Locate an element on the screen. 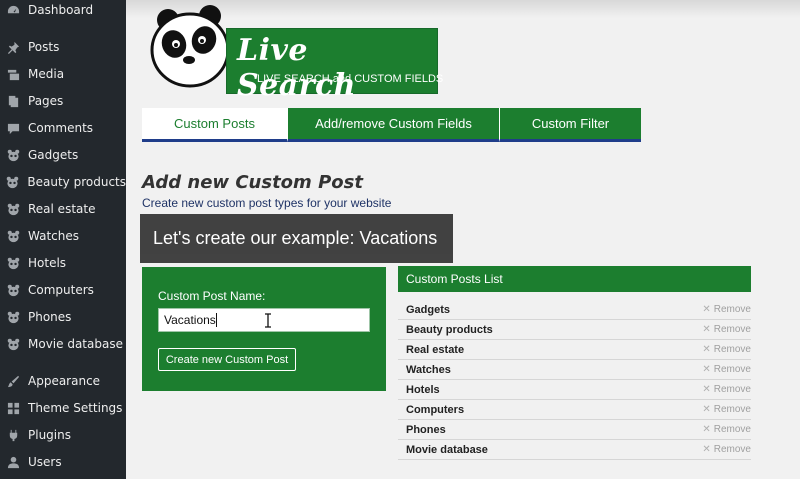 Image resolution: width=800 pixels, height=479 pixels. custom-post-name-label: Custom Post Name: is located at coordinates (212, 296).